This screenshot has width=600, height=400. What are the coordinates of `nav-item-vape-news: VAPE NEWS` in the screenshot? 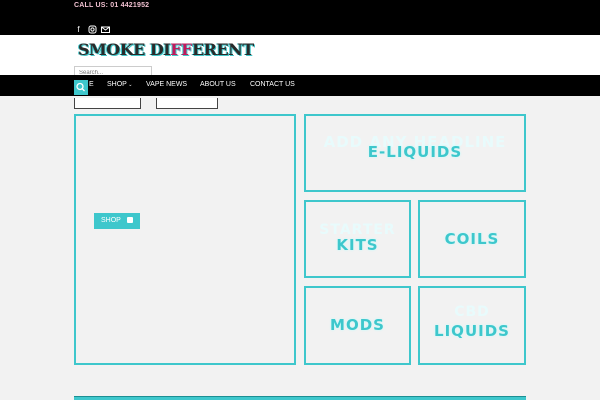 It's located at (166, 84).